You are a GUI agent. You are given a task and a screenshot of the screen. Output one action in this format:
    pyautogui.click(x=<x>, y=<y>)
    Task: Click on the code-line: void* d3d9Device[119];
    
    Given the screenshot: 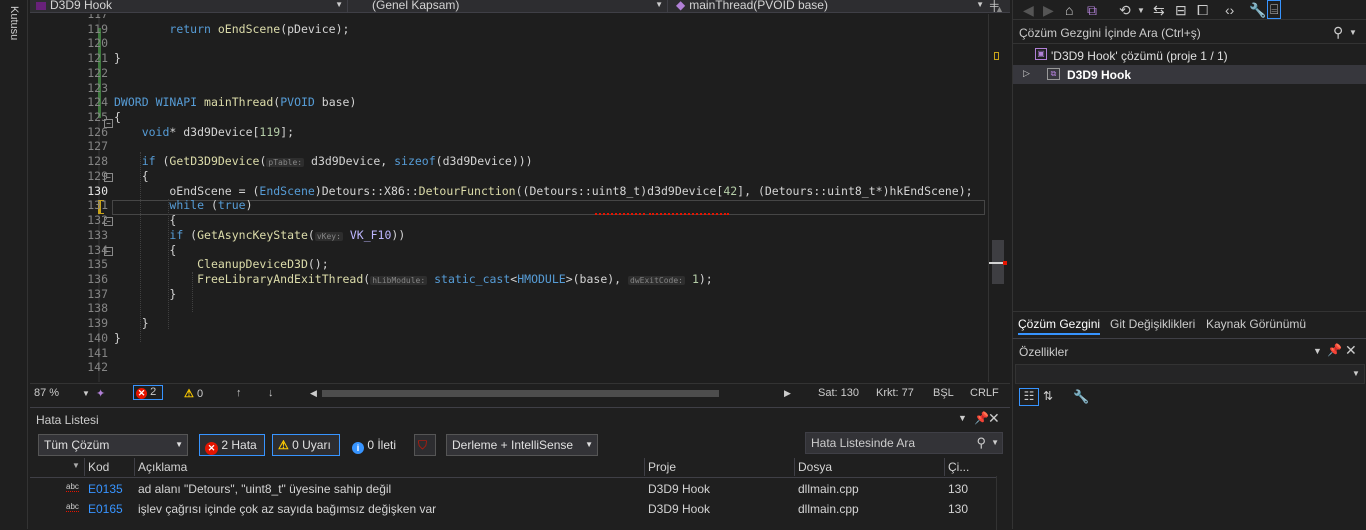 What is the action you would take?
    pyautogui.click(x=204, y=132)
    